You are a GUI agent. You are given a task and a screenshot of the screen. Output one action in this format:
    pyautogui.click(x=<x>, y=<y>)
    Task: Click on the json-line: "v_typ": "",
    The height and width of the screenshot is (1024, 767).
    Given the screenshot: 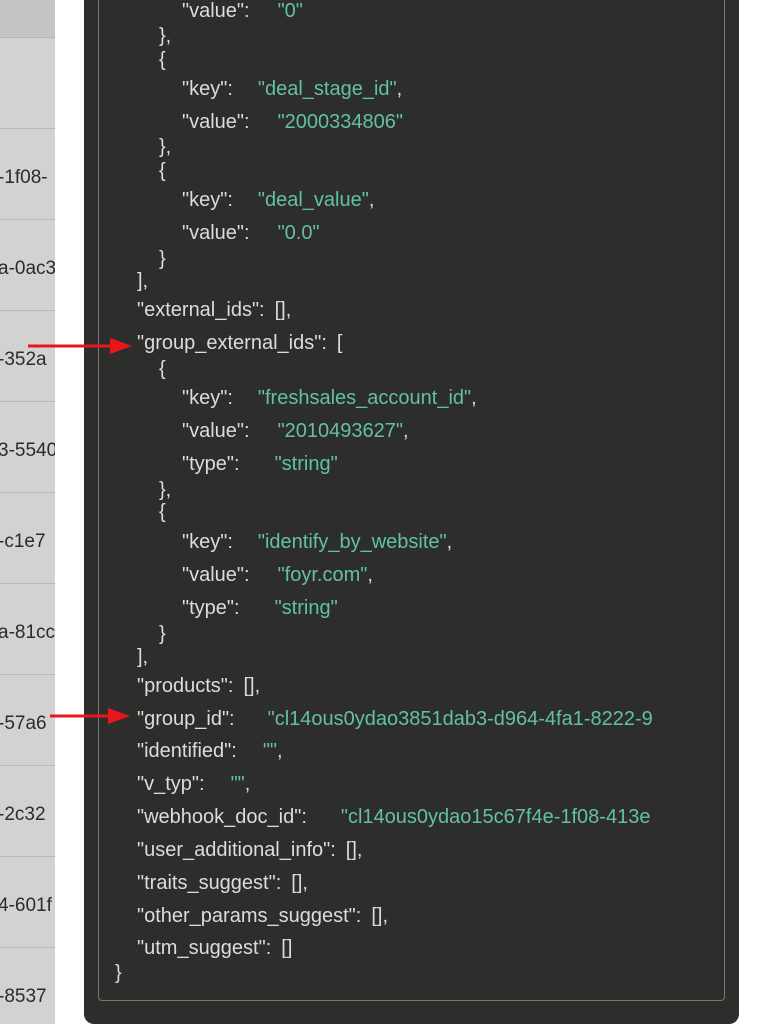 What is the action you would take?
    pyautogui.click(x=193, y=784)
    